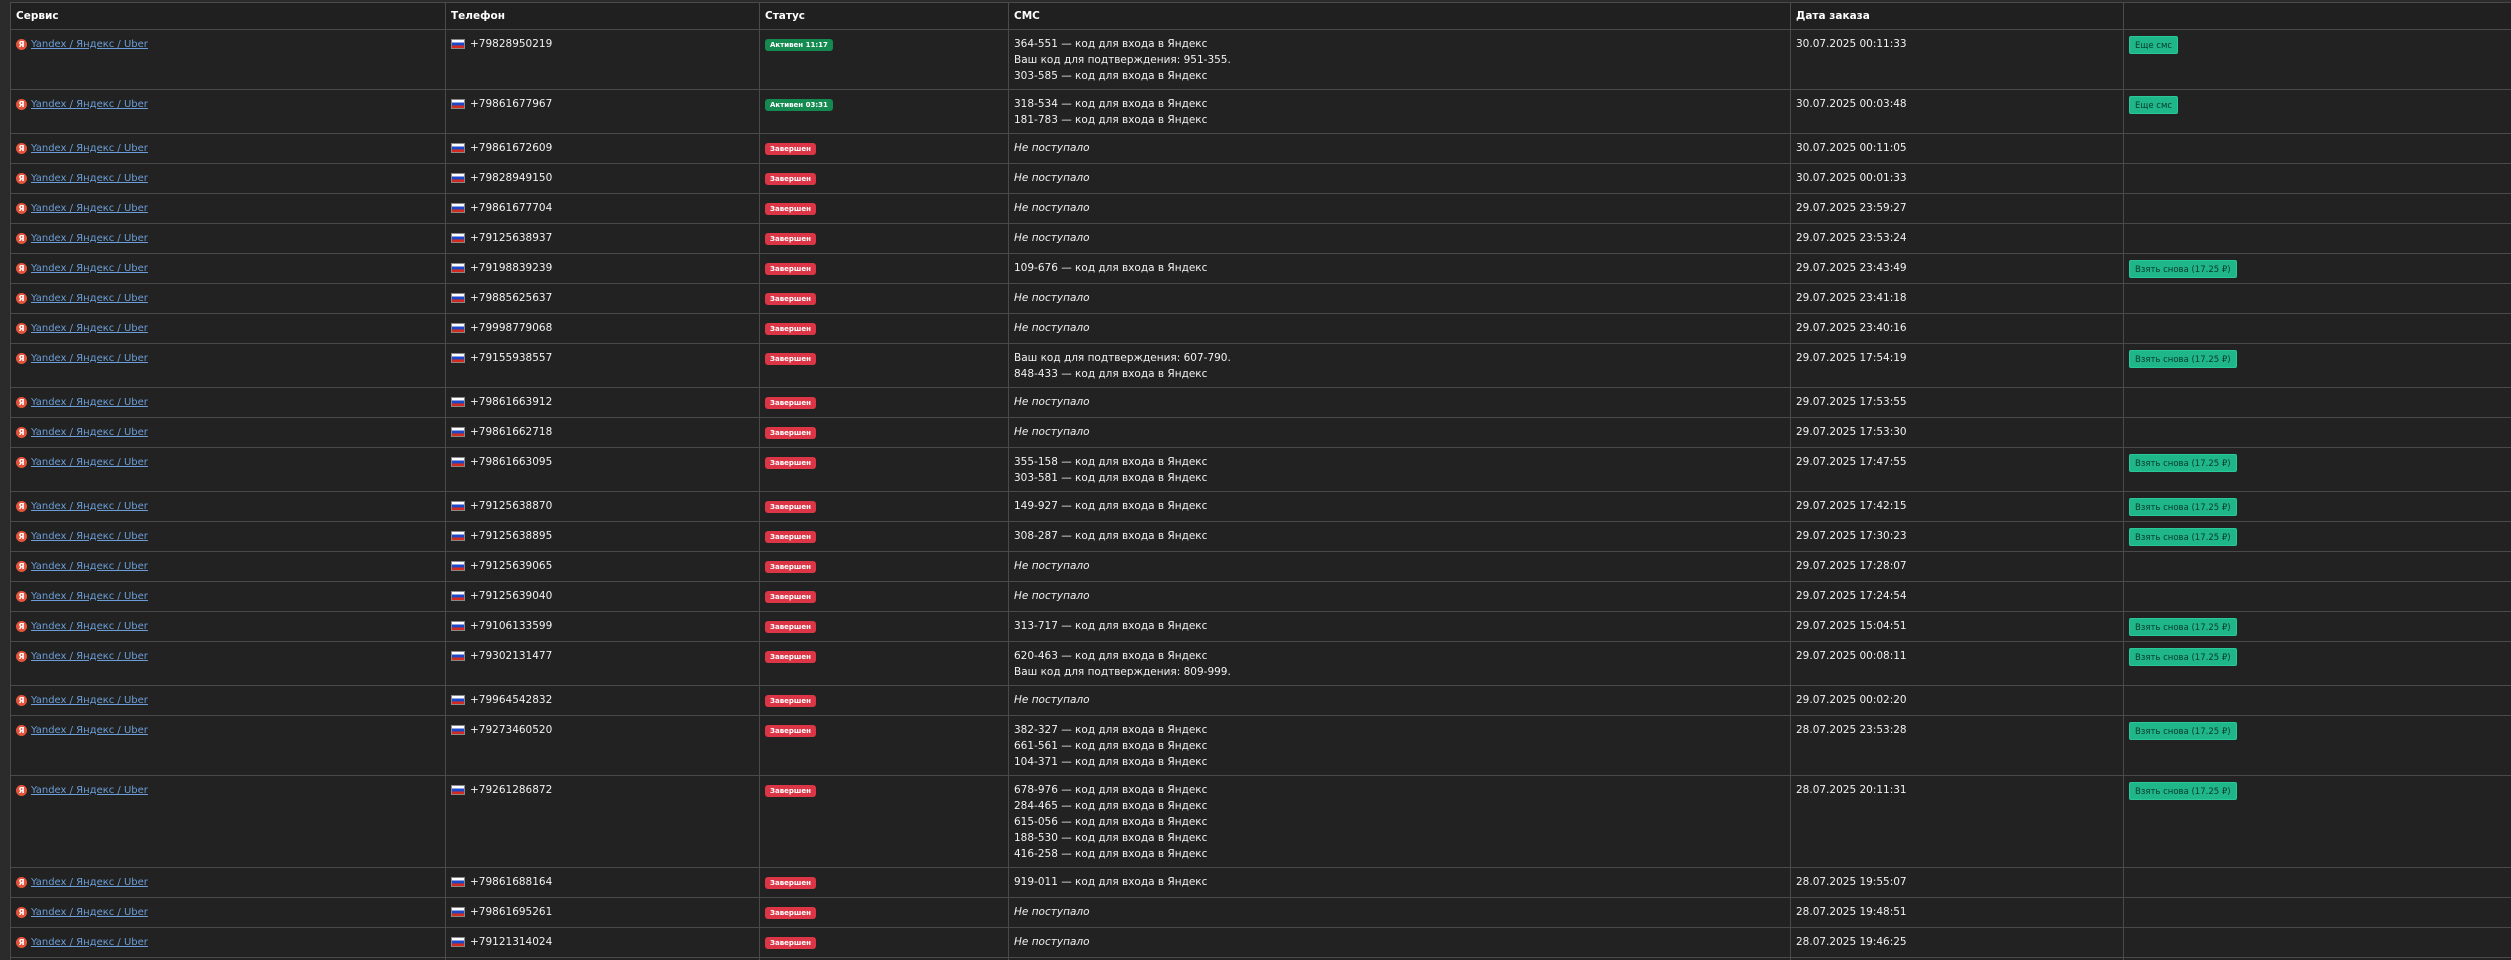 The image size is (2511, 960). What do you see at coordinates (1111, 746) in the screenshot?
I see `sms-line: 661-561 — код для входа в Яндекс` at bounding box center [1111, 746].